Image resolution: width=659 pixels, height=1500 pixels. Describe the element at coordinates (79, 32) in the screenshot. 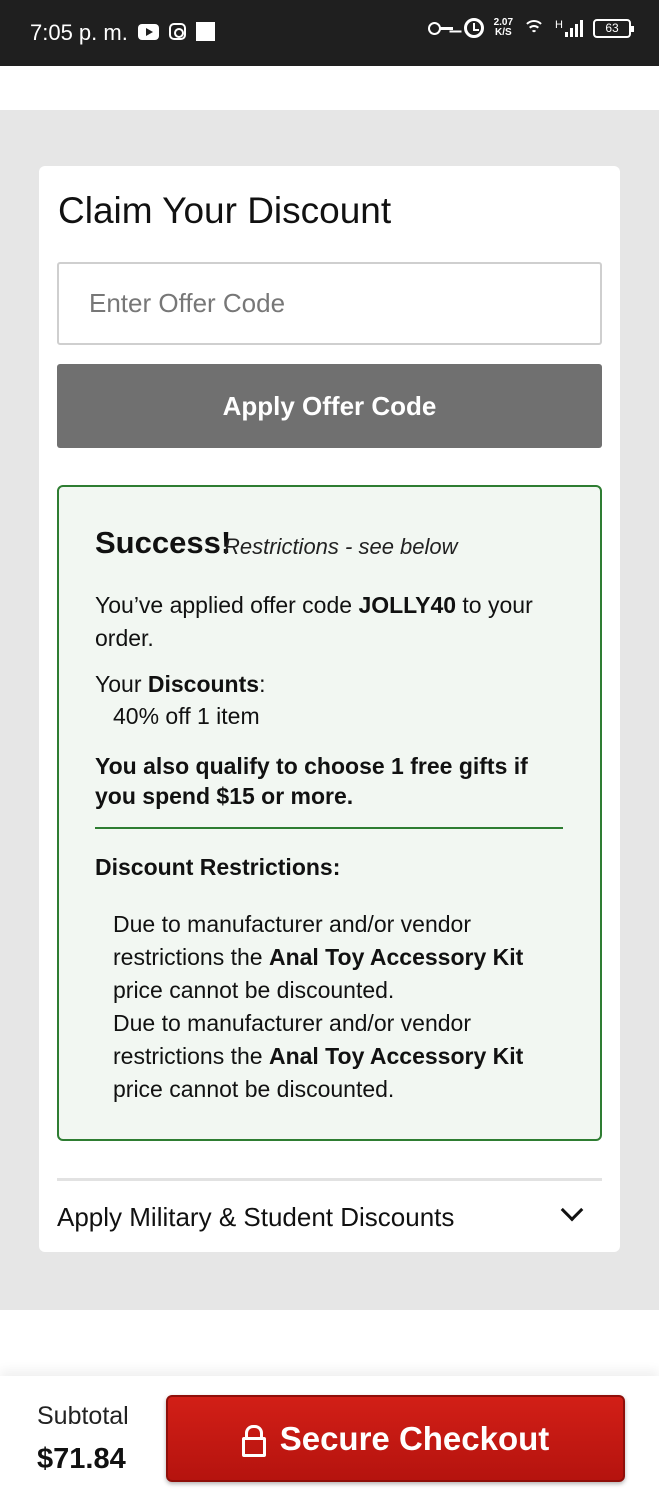

I see `status-time: 7:05 p. m.` at that location.